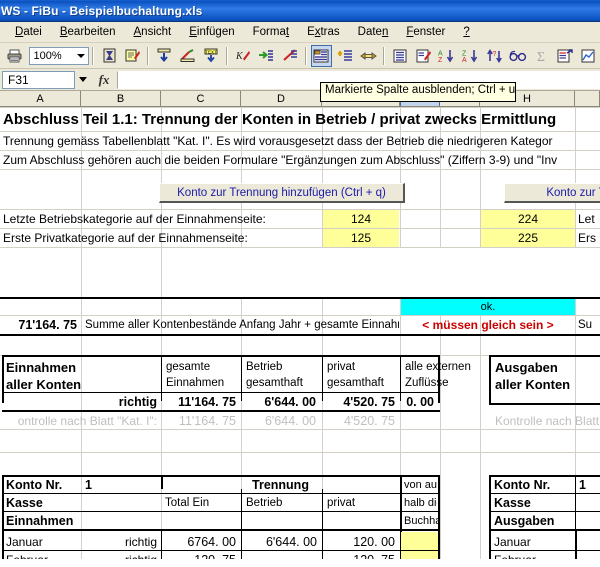 The height and width of the screenshot is (567, 600). I want to click on month-row-right-label-1: Februar, so click(532, 555).